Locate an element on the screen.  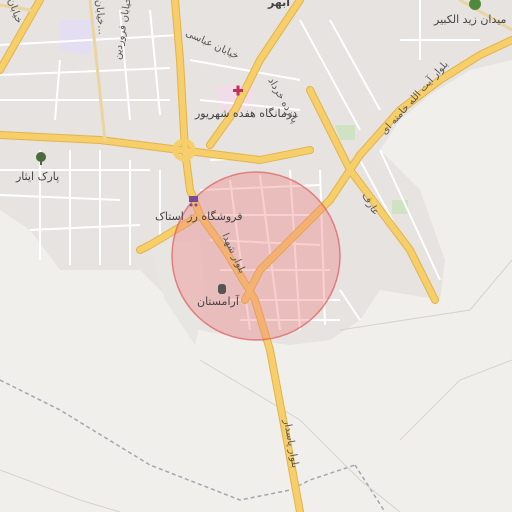
store-label: فروشگاه رز استاک is located at coordinates (198, 216).